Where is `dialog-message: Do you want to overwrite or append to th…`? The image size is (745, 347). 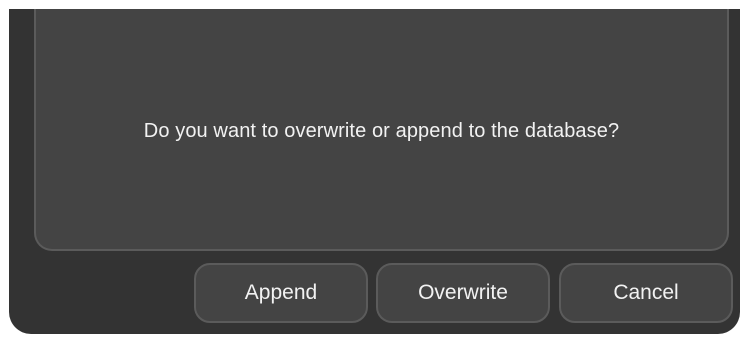 dialog-message: Do you want to overwrite or append to th… is located at coordinates (381, 130).